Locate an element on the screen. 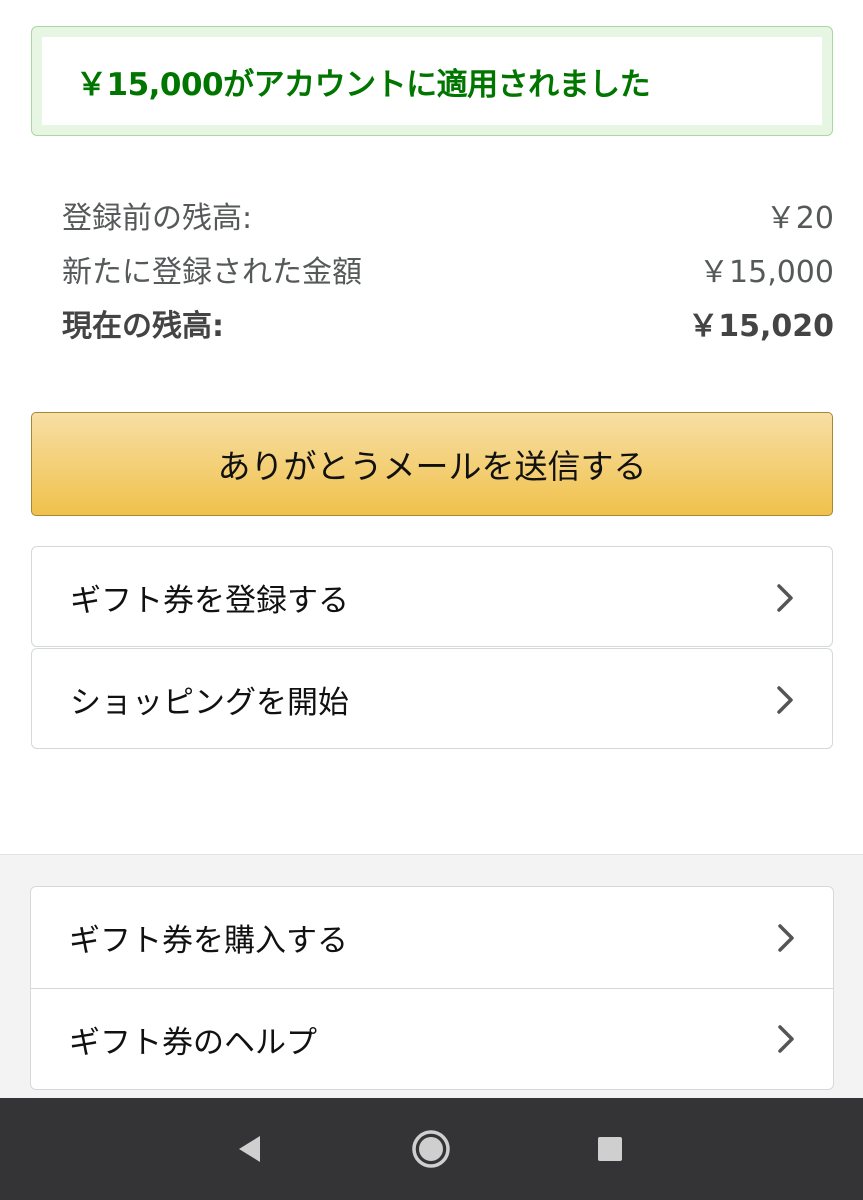 This screenshot has width=863, height=1200. list-item-label: ショッピングを開始 is located at coordinates (209, 703).